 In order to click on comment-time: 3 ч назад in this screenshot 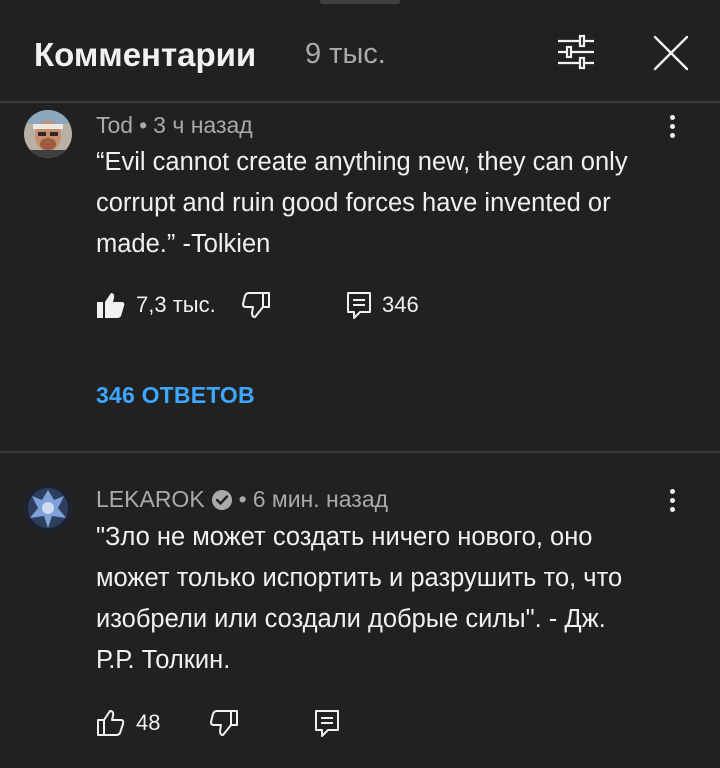, I will do `click(203, 125)`.